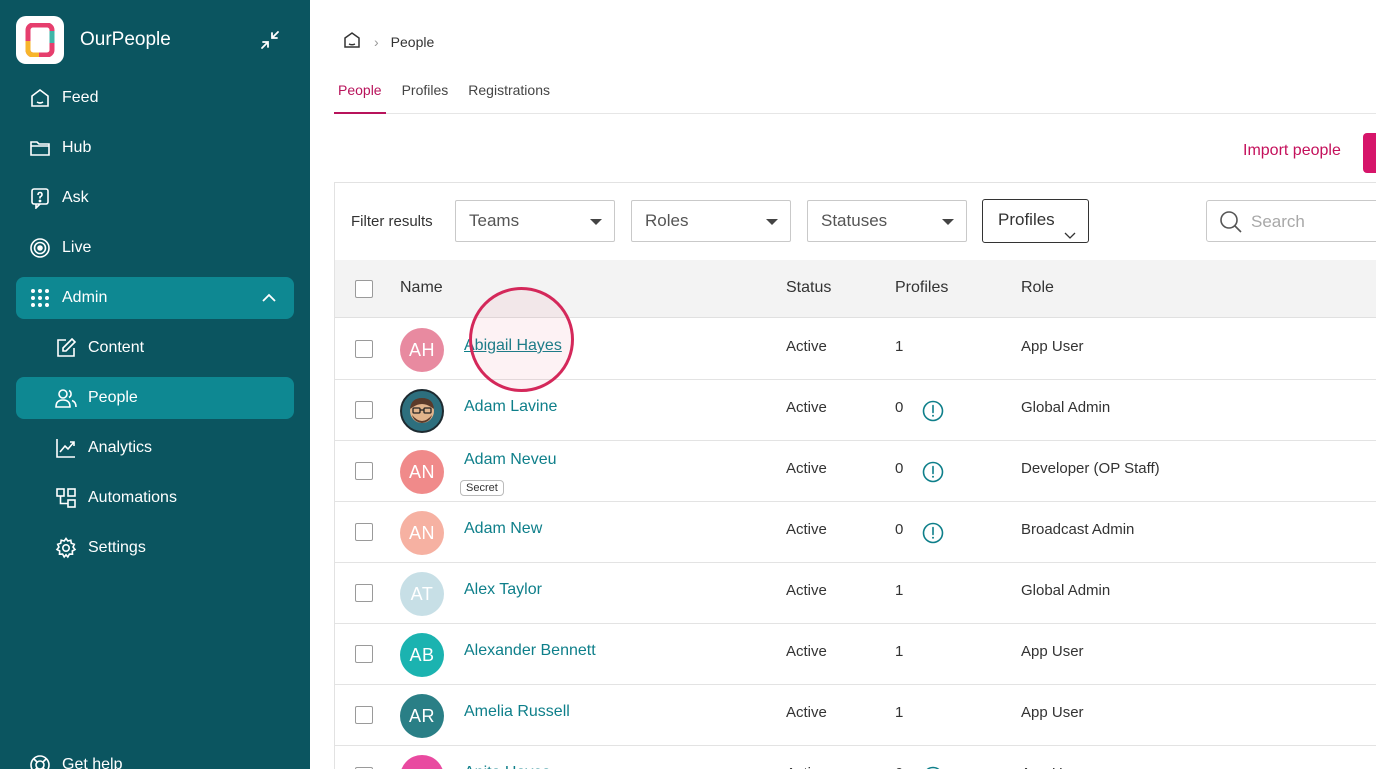  What do you see at coordinates (1078, 529) in the screenshot?
I see `role-cell: Broadcast Admin` at bounding box center [1078, 529].